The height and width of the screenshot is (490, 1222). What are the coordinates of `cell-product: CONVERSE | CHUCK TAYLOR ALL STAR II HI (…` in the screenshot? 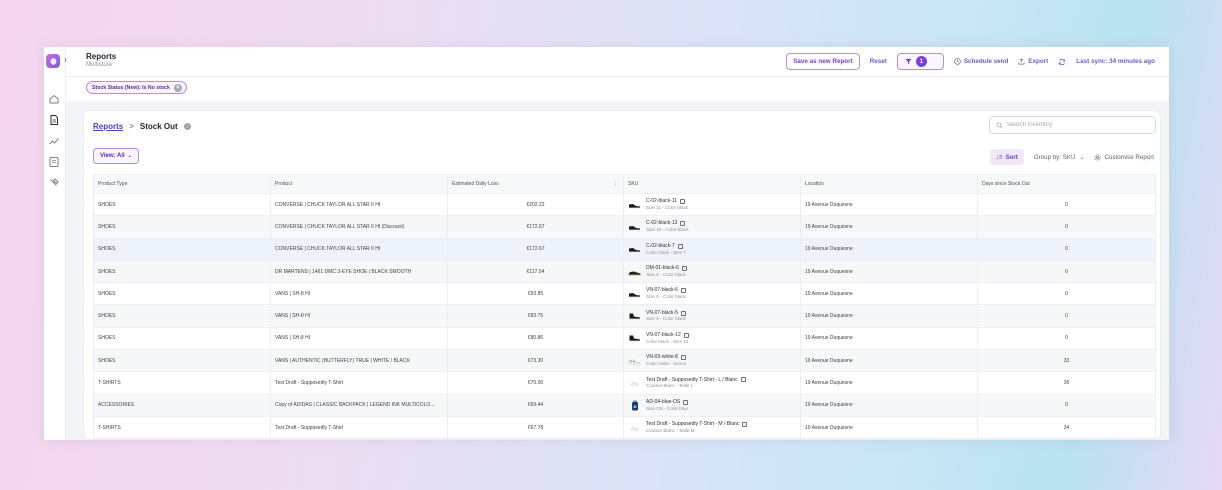 It's located at (359, 227).